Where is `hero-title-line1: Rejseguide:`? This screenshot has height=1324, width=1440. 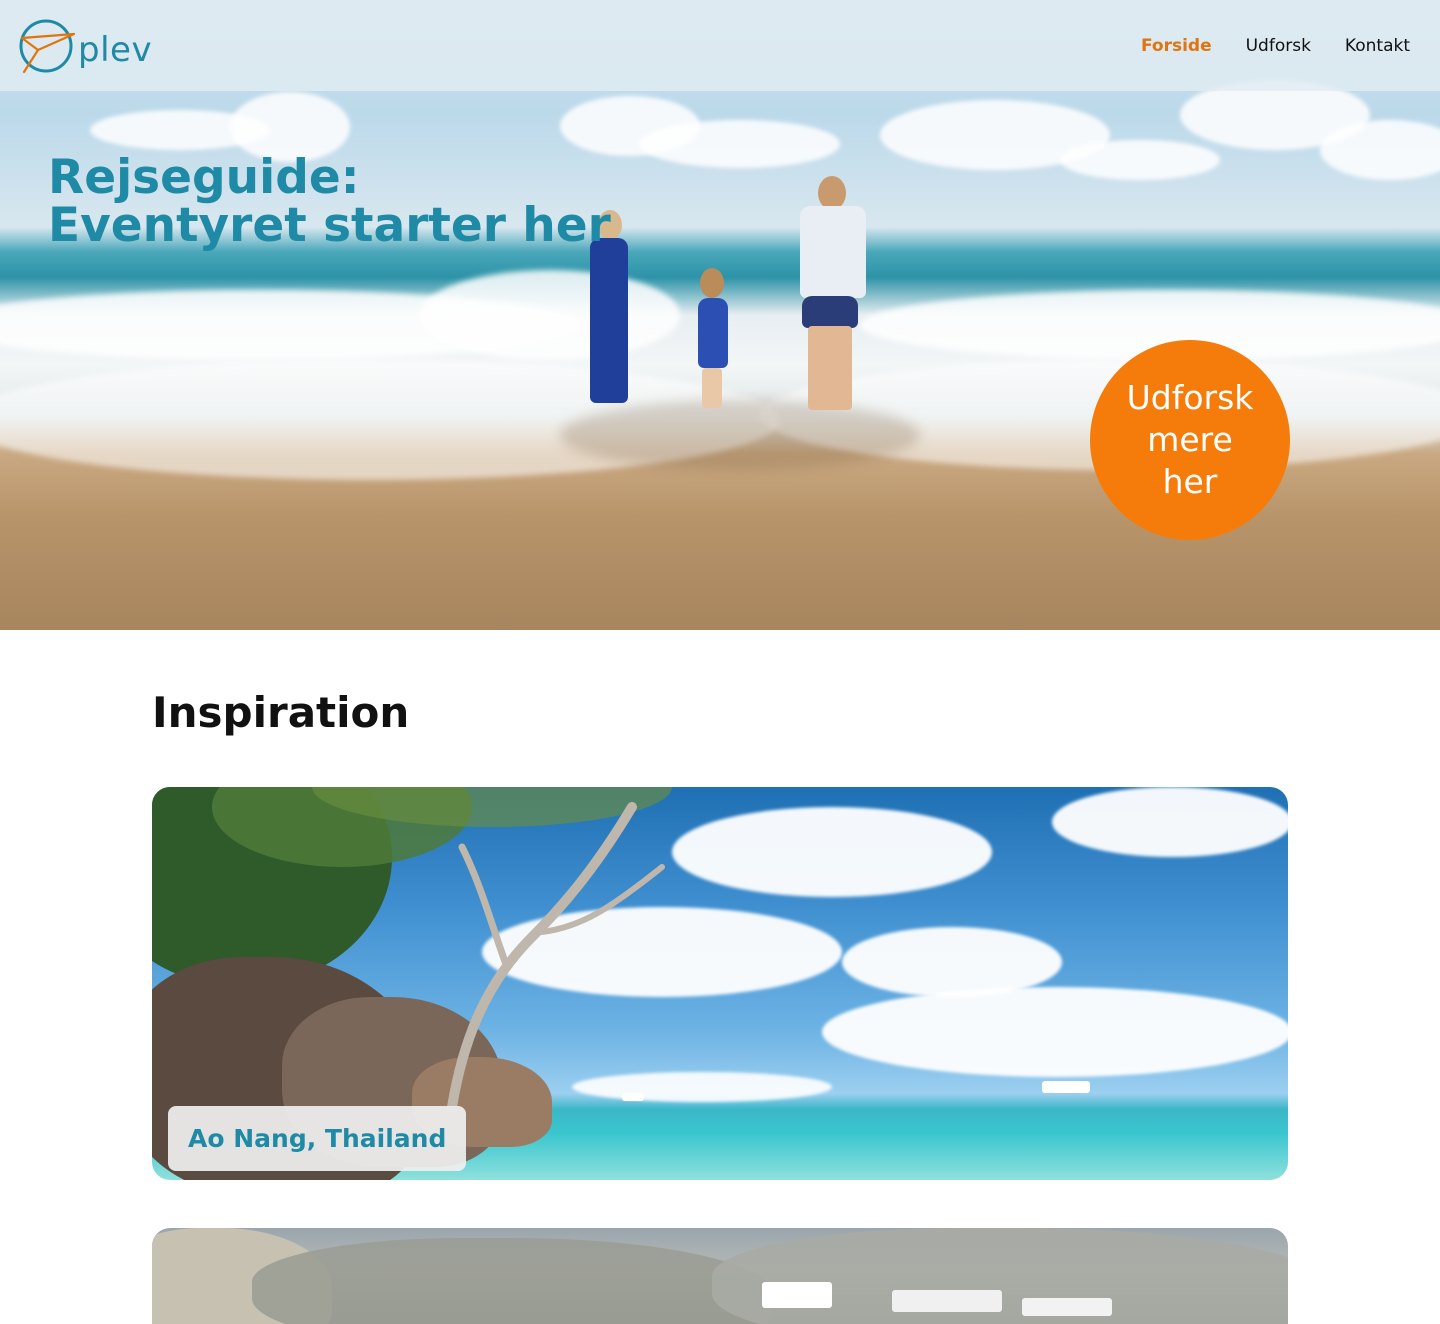 hero-title-line1: Rejseguide: is located at coordinates (204, 177).